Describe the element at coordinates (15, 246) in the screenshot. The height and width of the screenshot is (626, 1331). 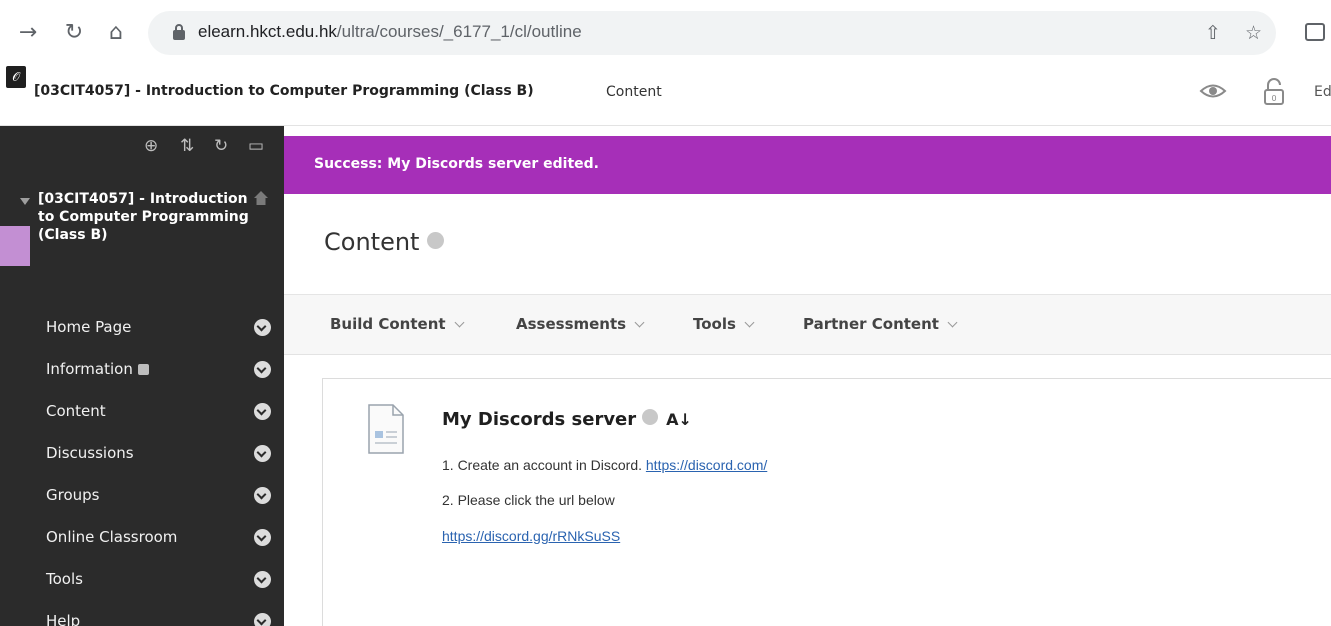
I see `collapse-menu-handle` at that location.